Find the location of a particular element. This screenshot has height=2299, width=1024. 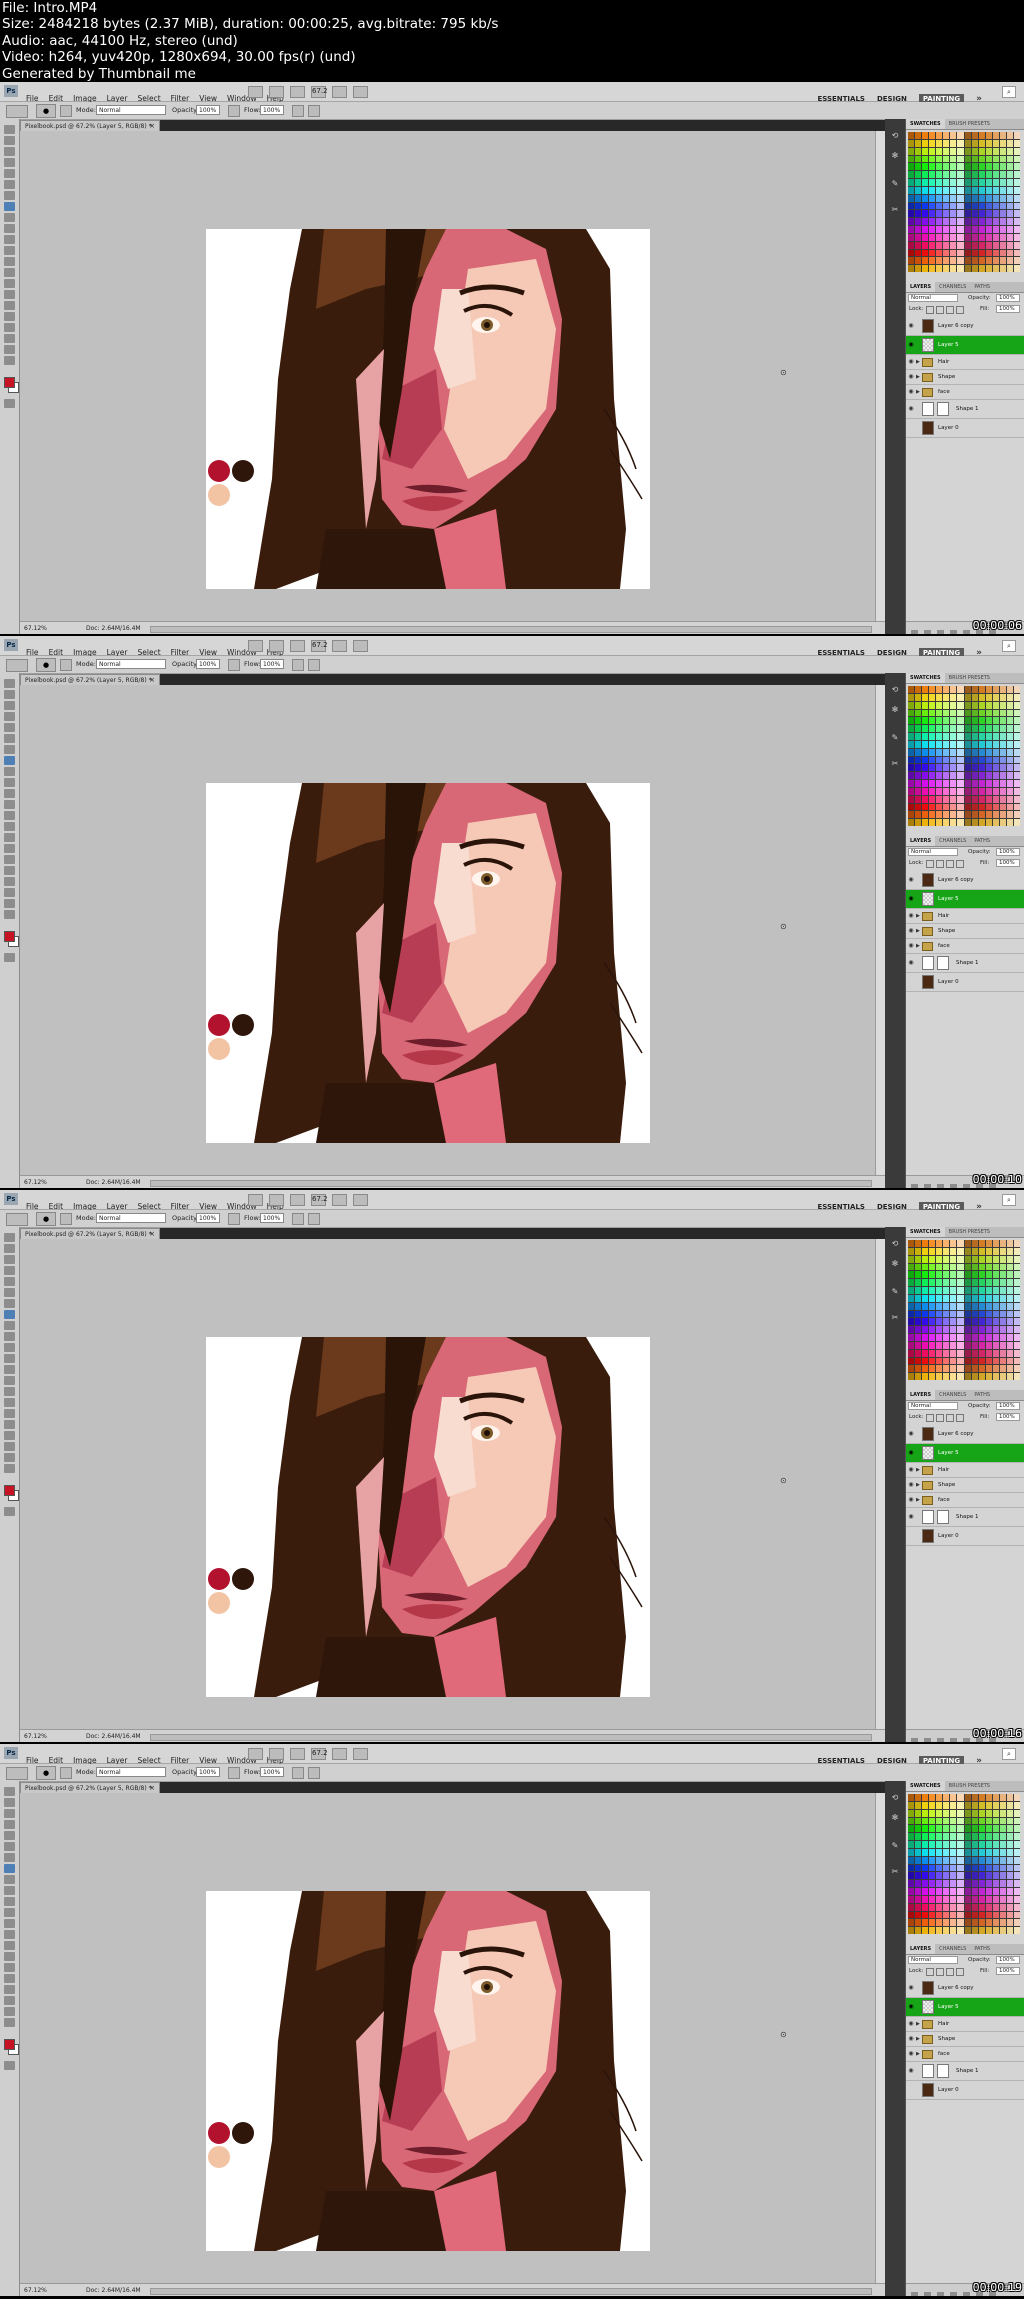

3d-orbit-tool-icon is located at coordinates (9, 1446).